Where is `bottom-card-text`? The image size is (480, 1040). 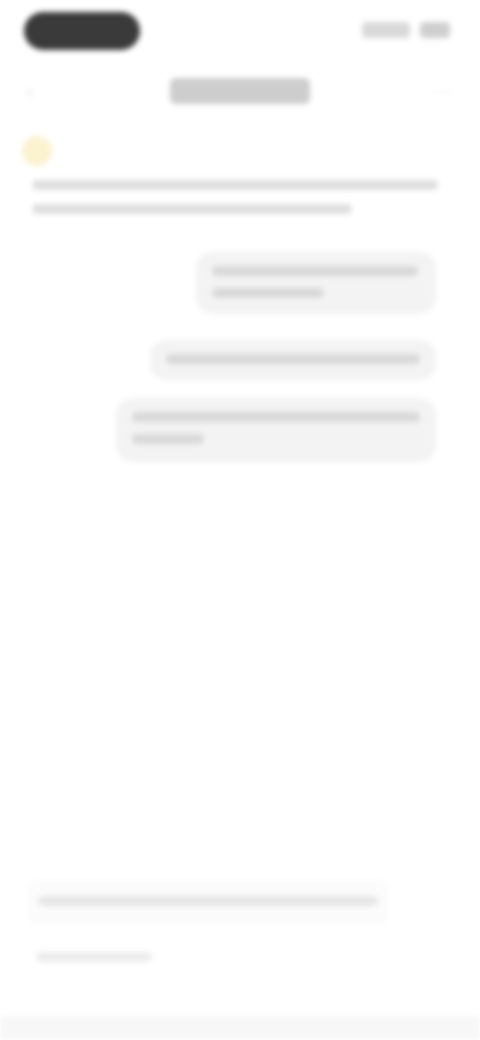
bottom-card-text is located at coordinates (208, 901).